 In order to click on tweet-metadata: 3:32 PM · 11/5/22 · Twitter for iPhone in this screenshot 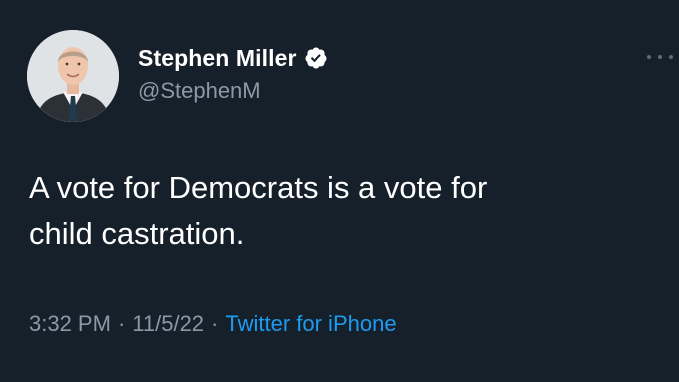, I will do `click(213, 324)`.